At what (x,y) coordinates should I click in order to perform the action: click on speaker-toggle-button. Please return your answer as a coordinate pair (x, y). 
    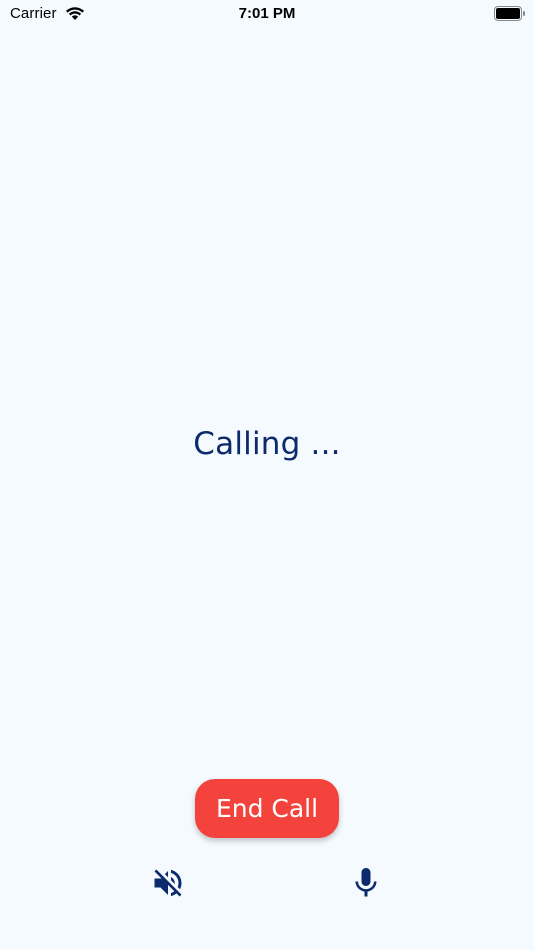
    Looking at the image, I should click on (168, 885).